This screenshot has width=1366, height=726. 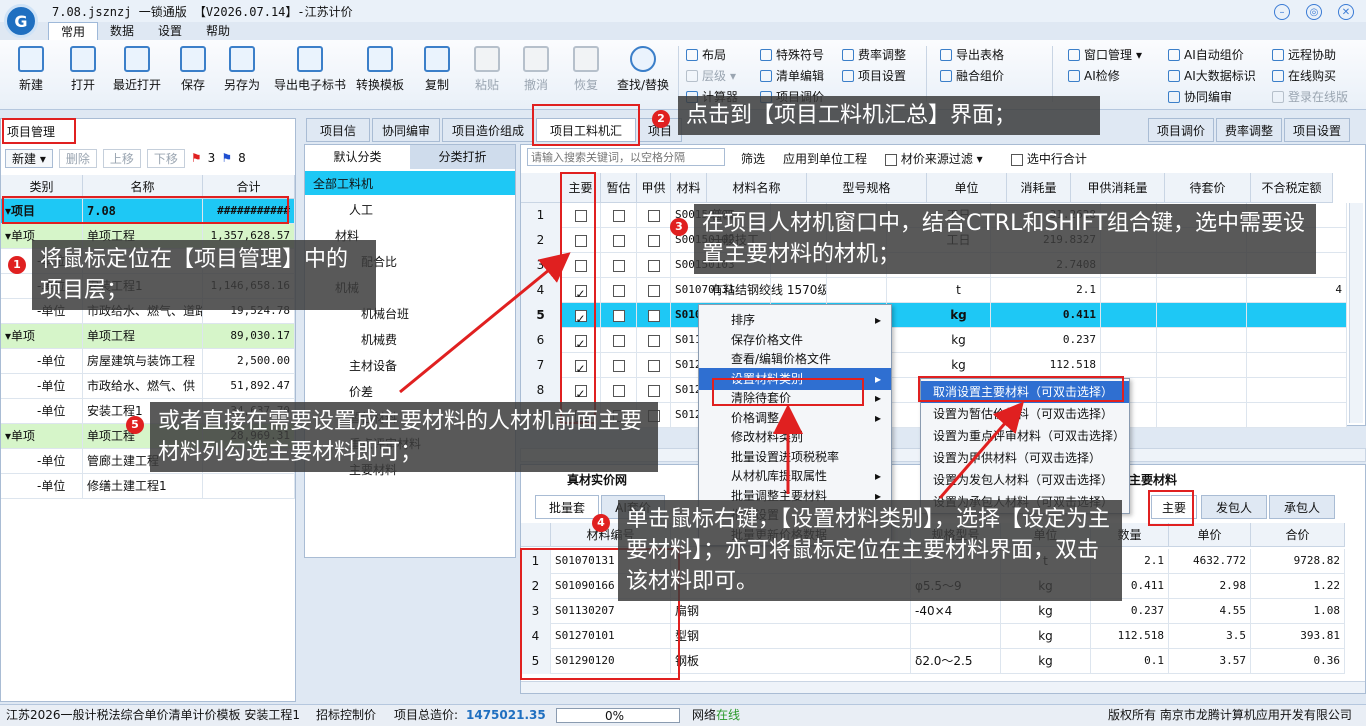 What do you see at coordinates (1314, 12) in the screenshot?
I see `restore-icon: ◎` at bounding box center [1314, 12].